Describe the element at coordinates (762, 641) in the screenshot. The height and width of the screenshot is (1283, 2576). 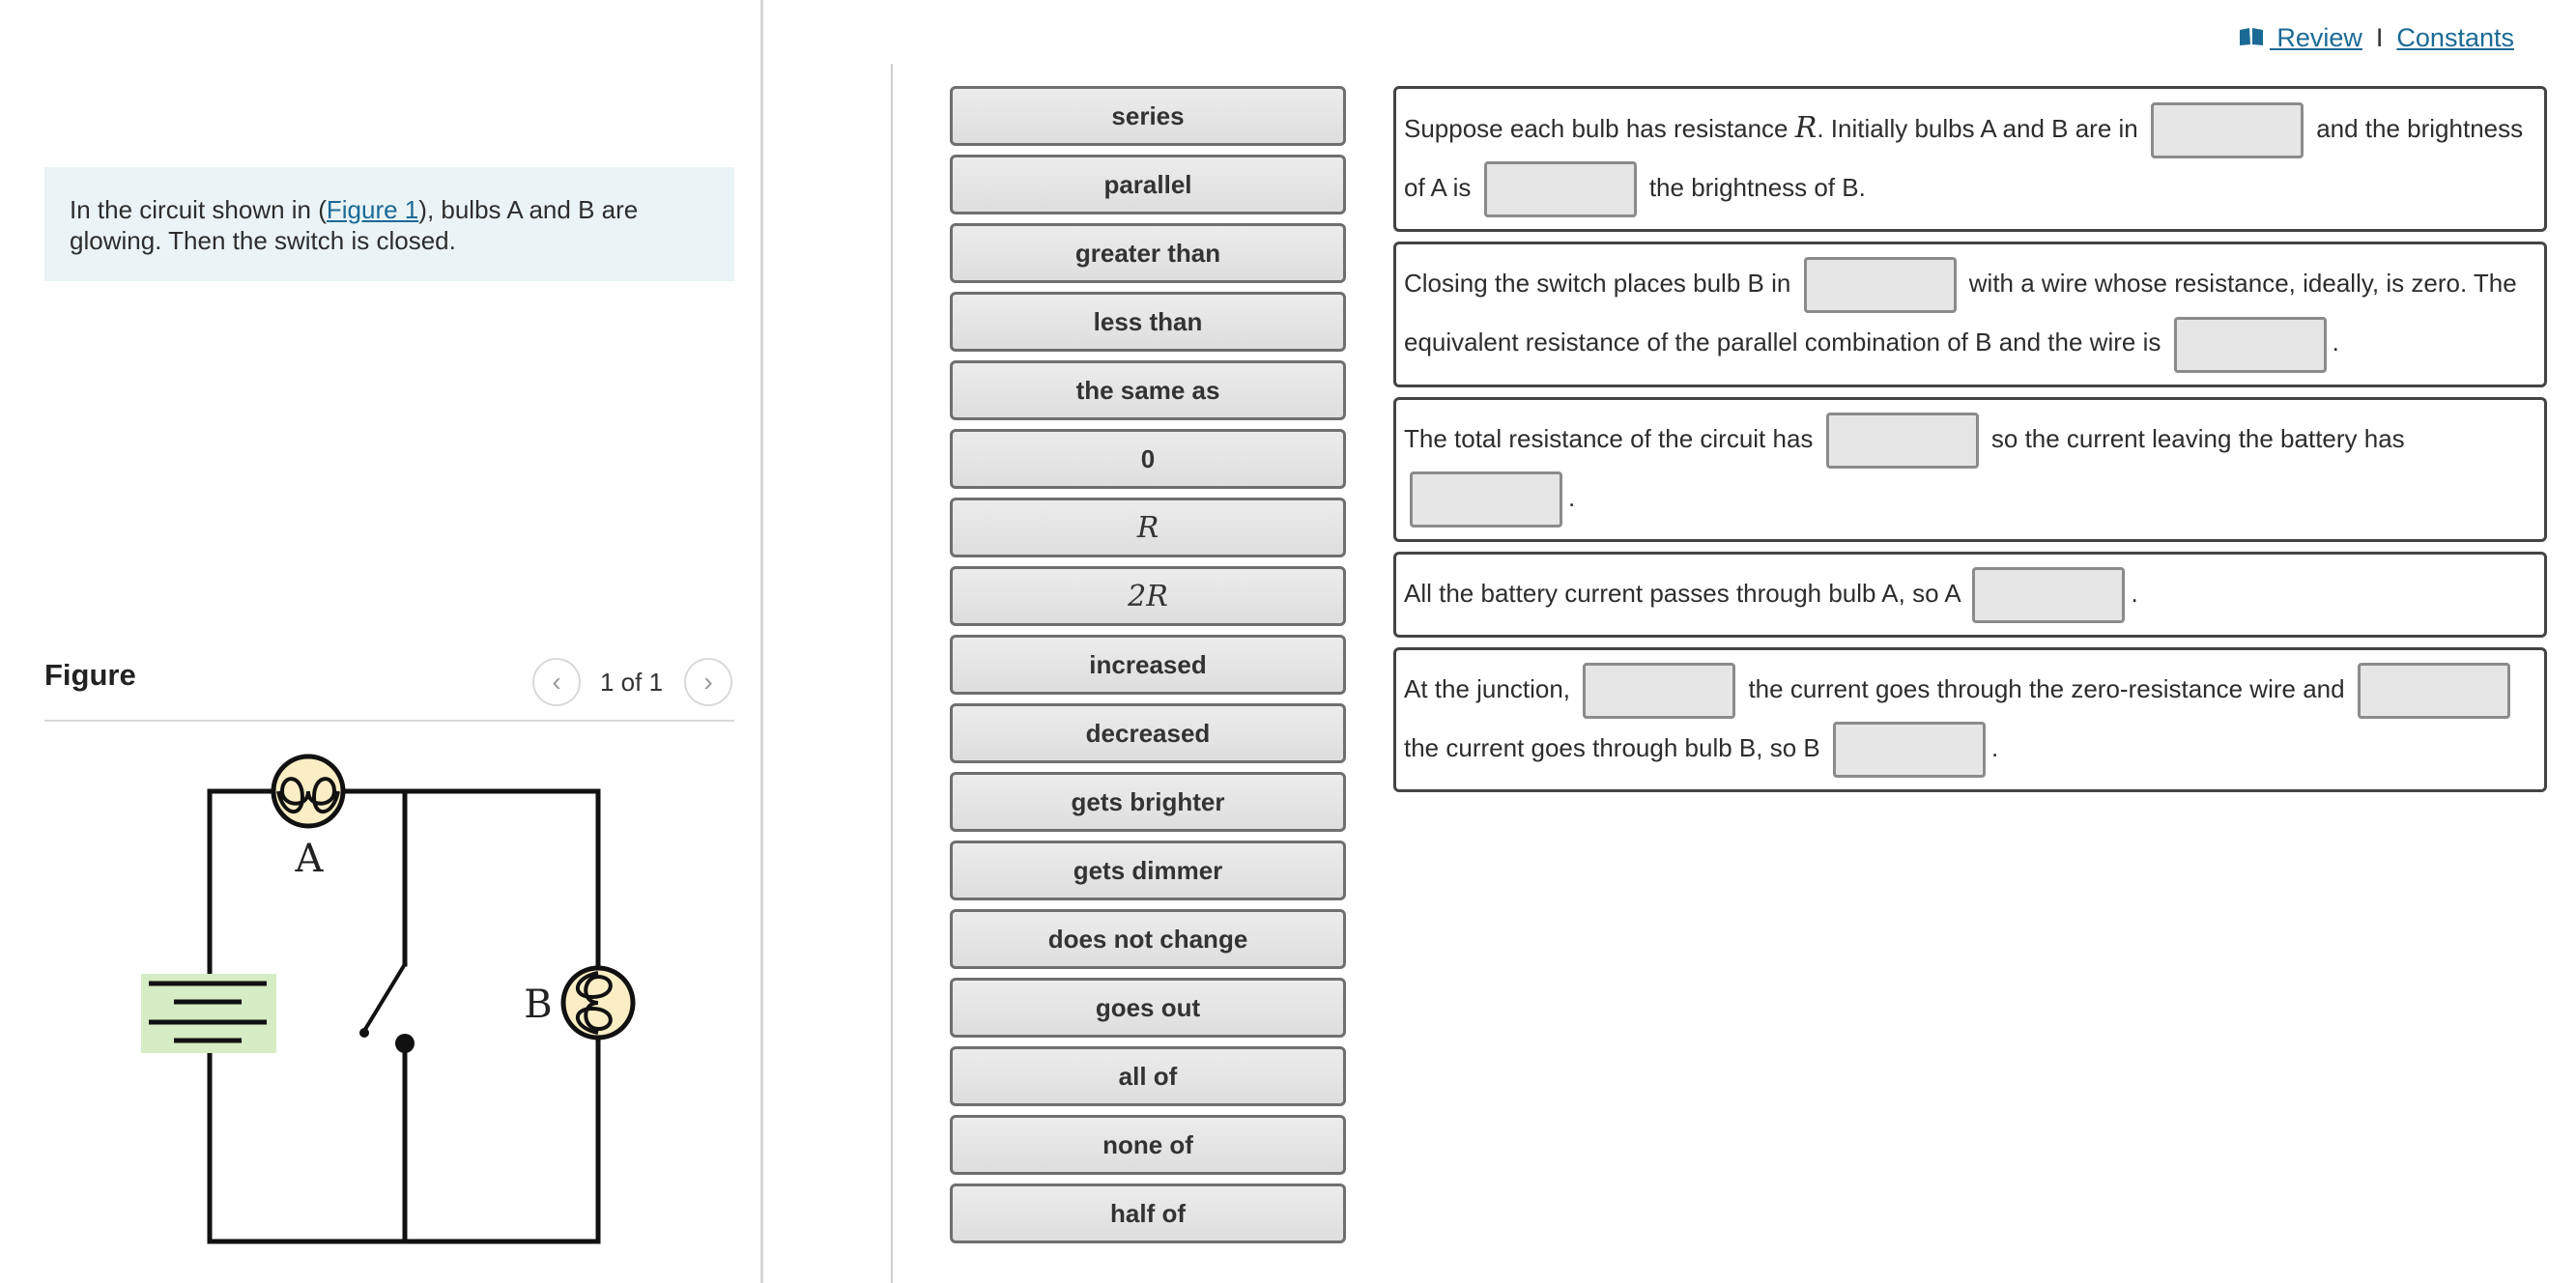
I see `pane-divider` at that location.